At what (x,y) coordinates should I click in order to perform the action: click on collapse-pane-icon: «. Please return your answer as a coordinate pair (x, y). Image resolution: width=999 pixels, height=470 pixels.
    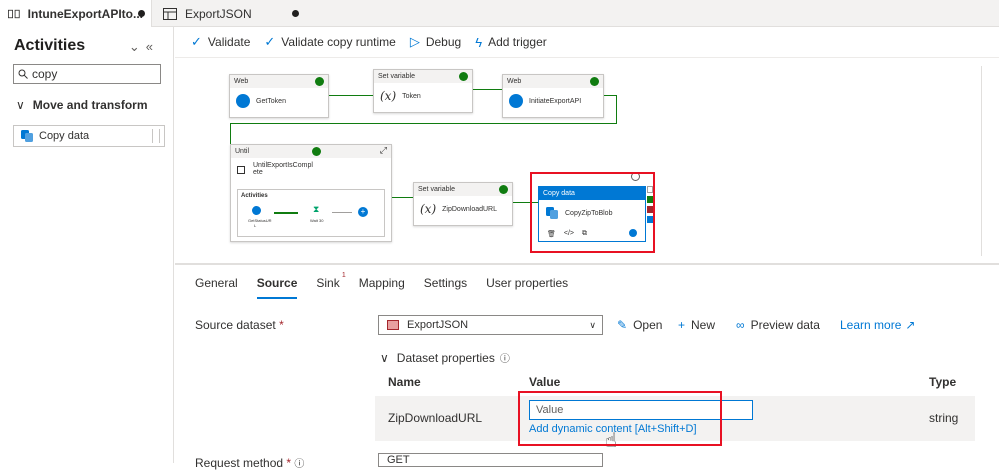
    Looking at the image, I should click on (152, 46).